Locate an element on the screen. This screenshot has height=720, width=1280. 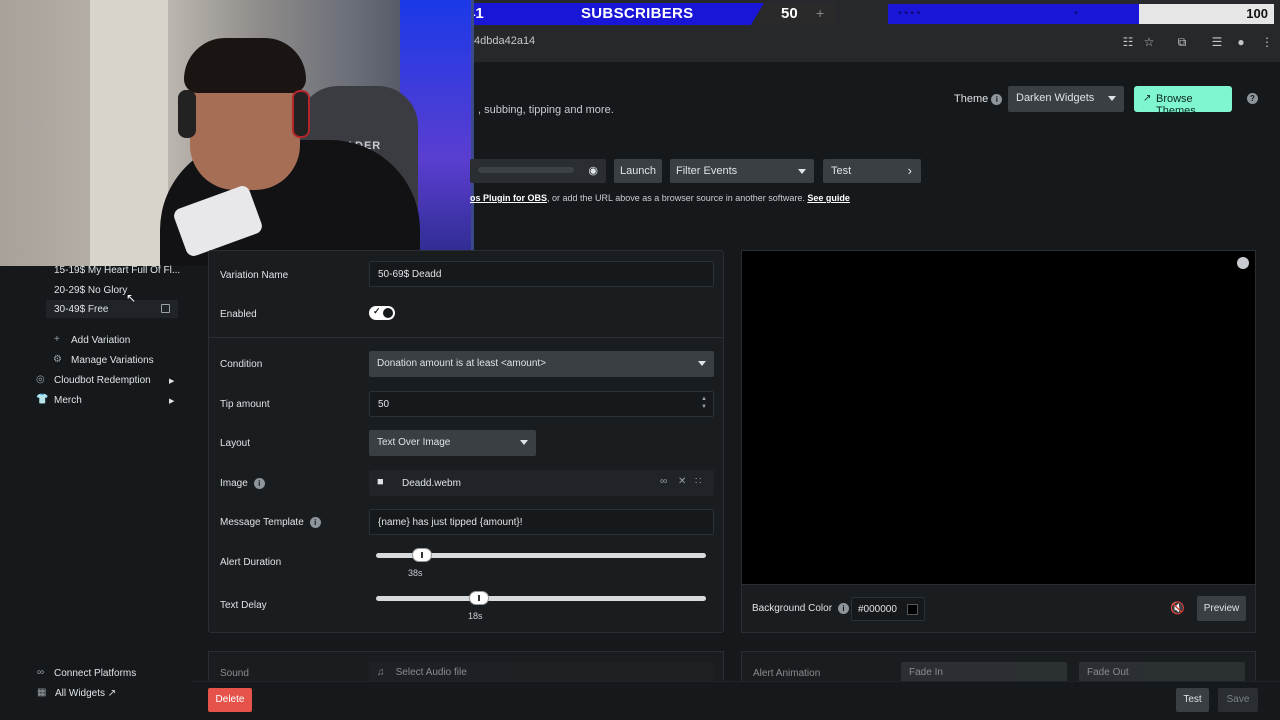
sound-section: Sound ♫ Select Audio file is located at coordinates (466, 666).